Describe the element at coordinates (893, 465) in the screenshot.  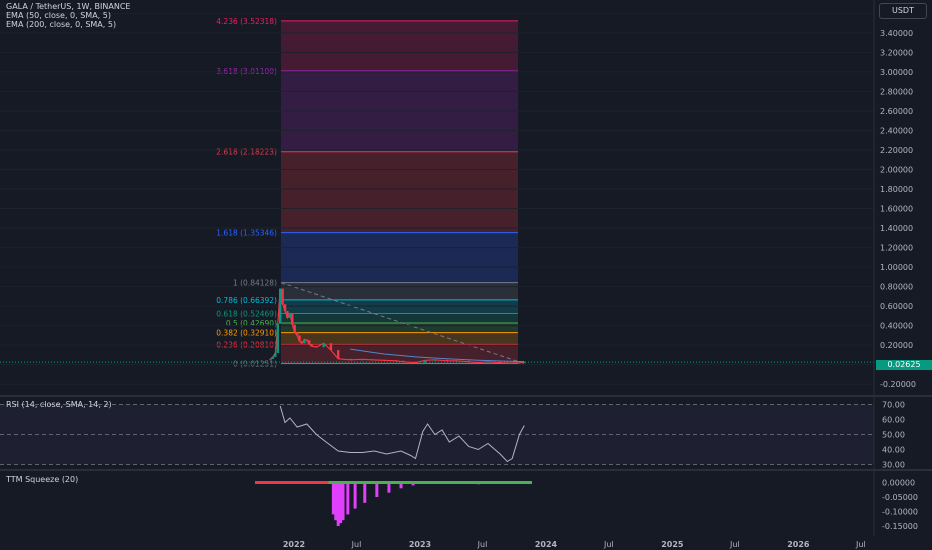
I see `rsi-axis-label: 30.00` at that location.